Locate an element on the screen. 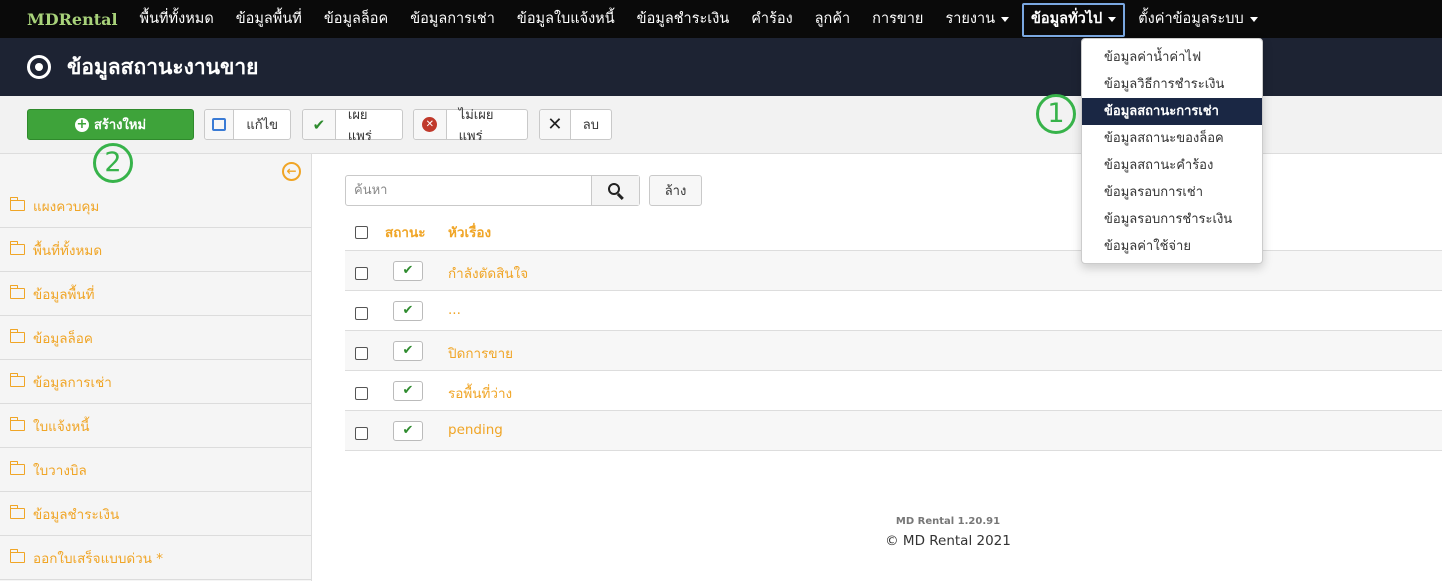 The height and width of the screenshot is (581, 1442). footer-copyright: © MD Rental 2021 is located at coordinates (948, 541).